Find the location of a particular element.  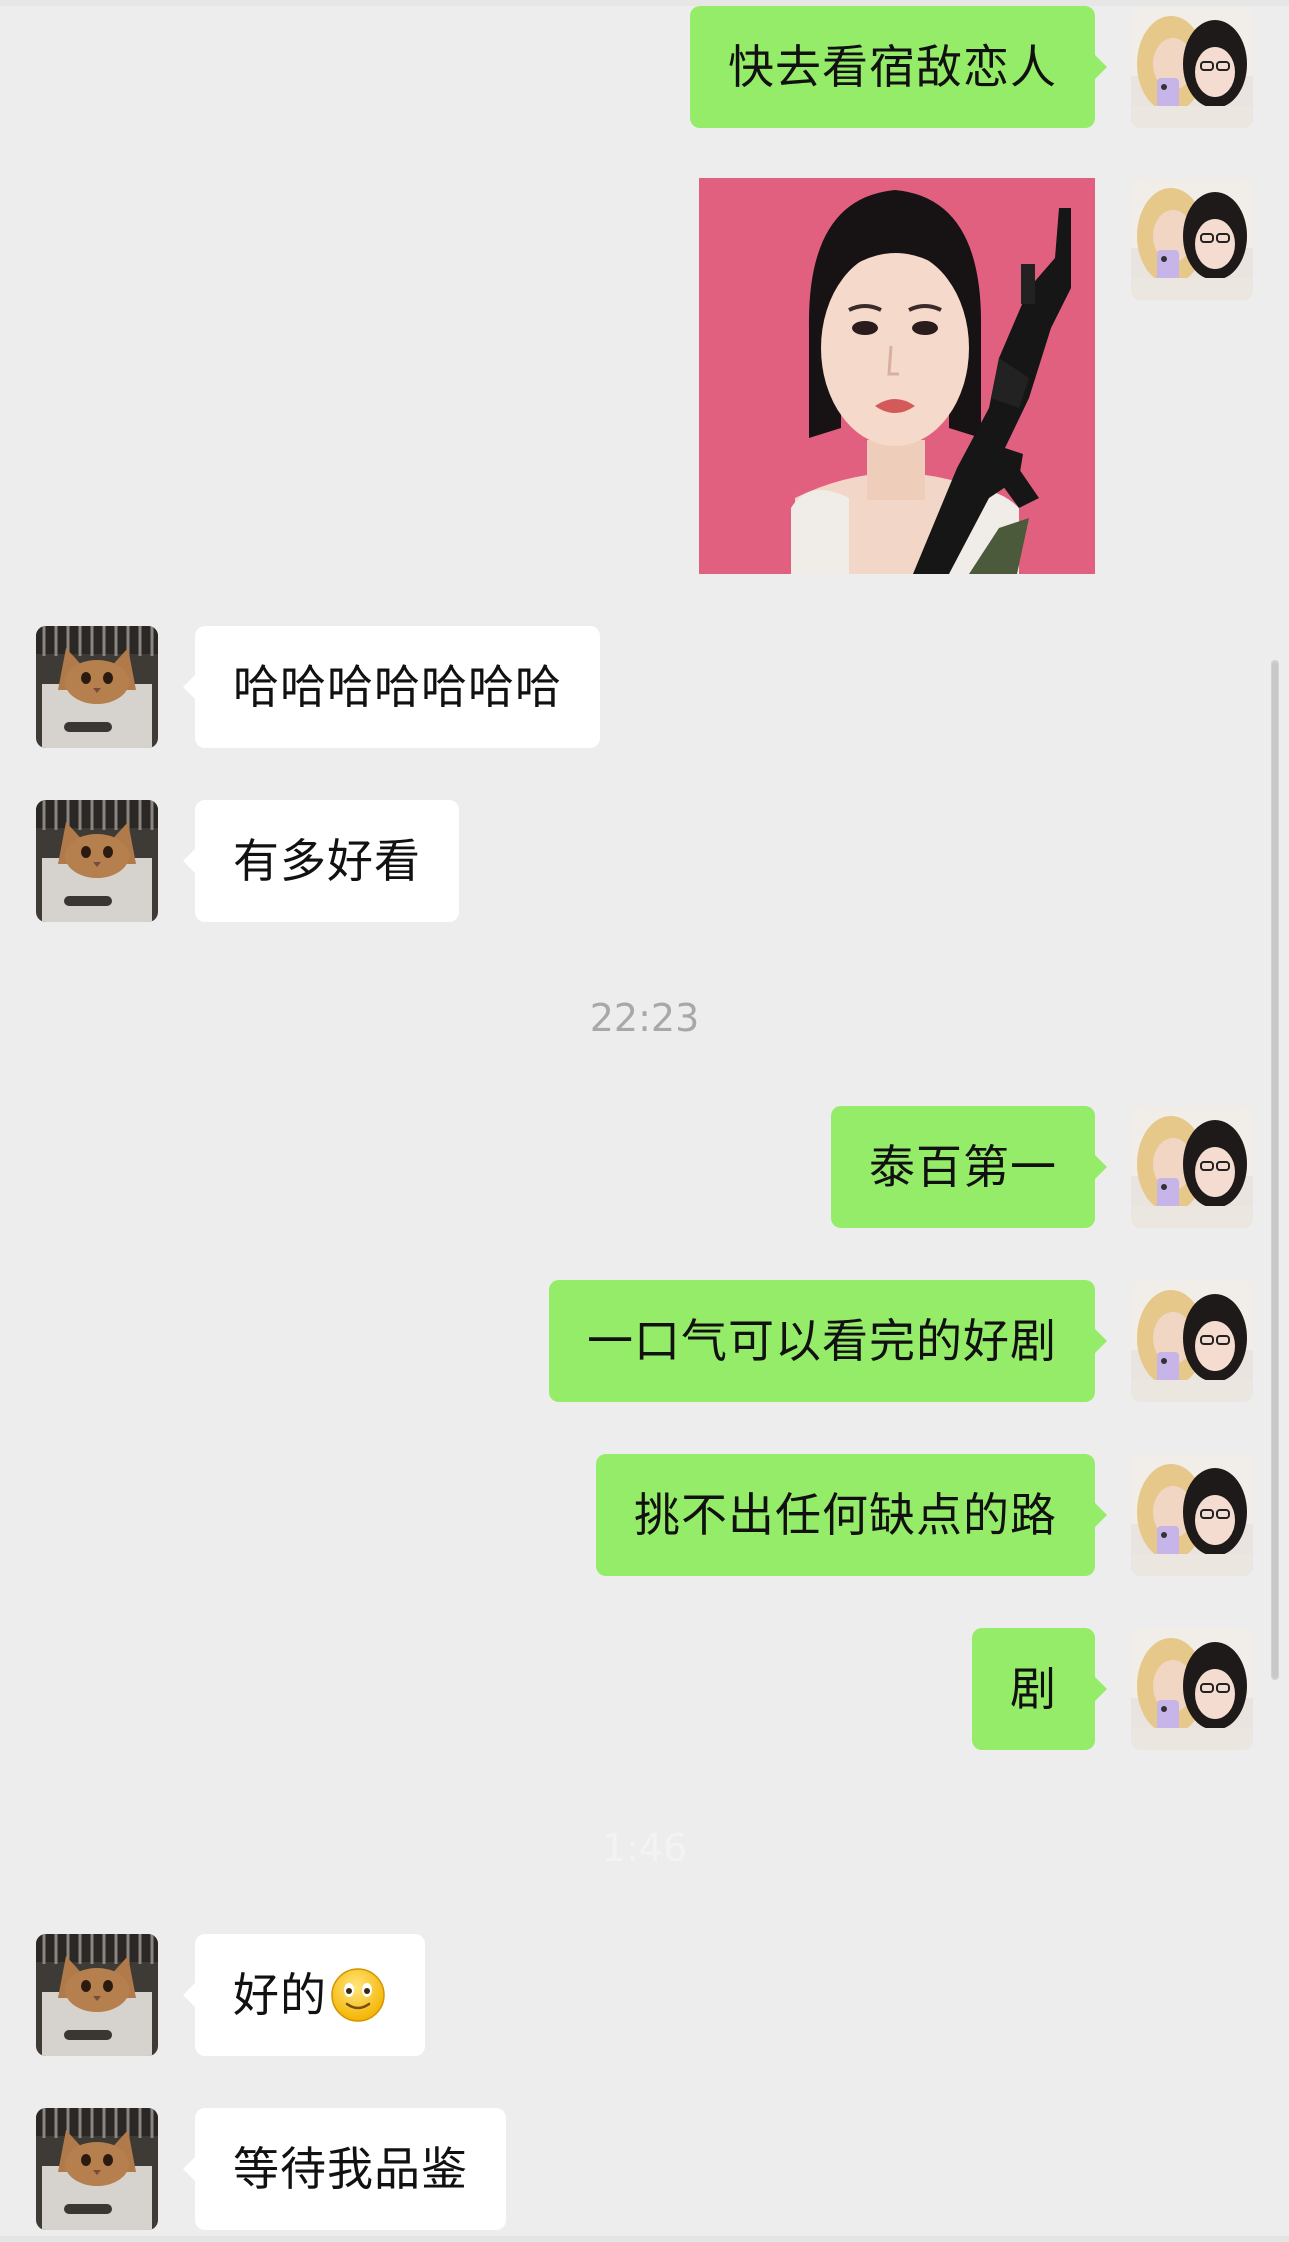

message-text: 等待我品鉴 is located at coordinates (350, 2169).